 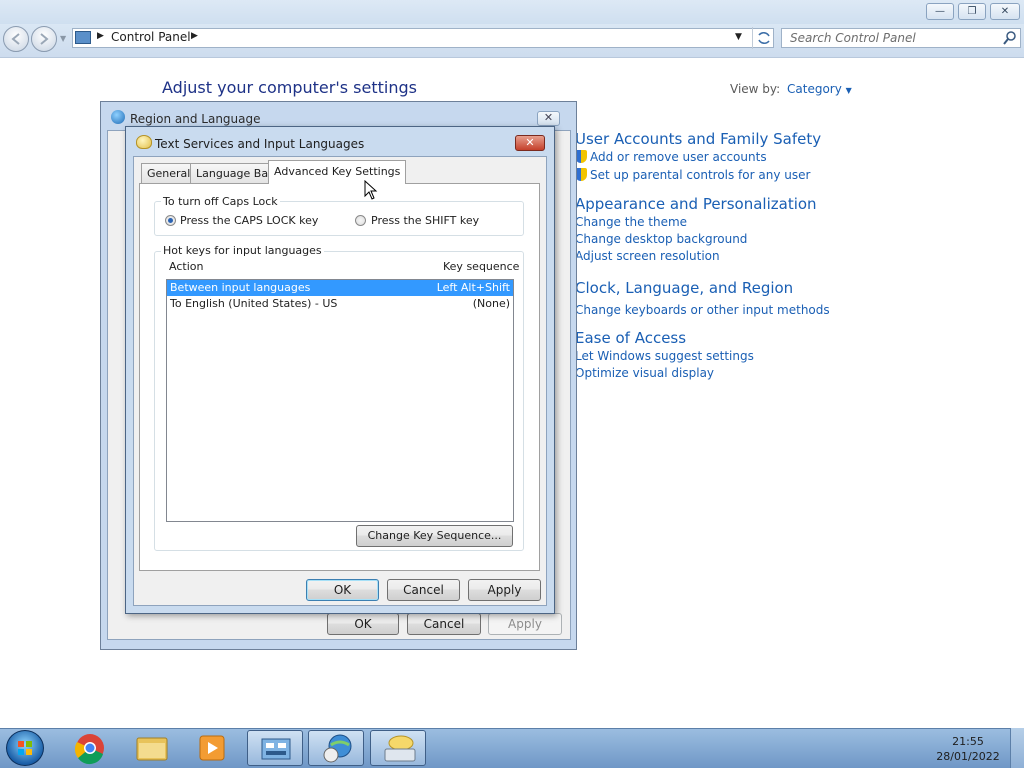 I want to click on start-button, so click(x=25, y=748).